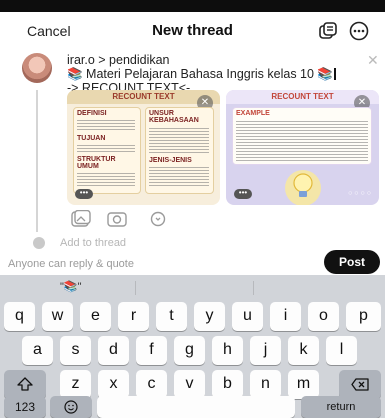  Describe the element at coordinates (334, 74) in the screenshot. I see `text-caret` at that location.